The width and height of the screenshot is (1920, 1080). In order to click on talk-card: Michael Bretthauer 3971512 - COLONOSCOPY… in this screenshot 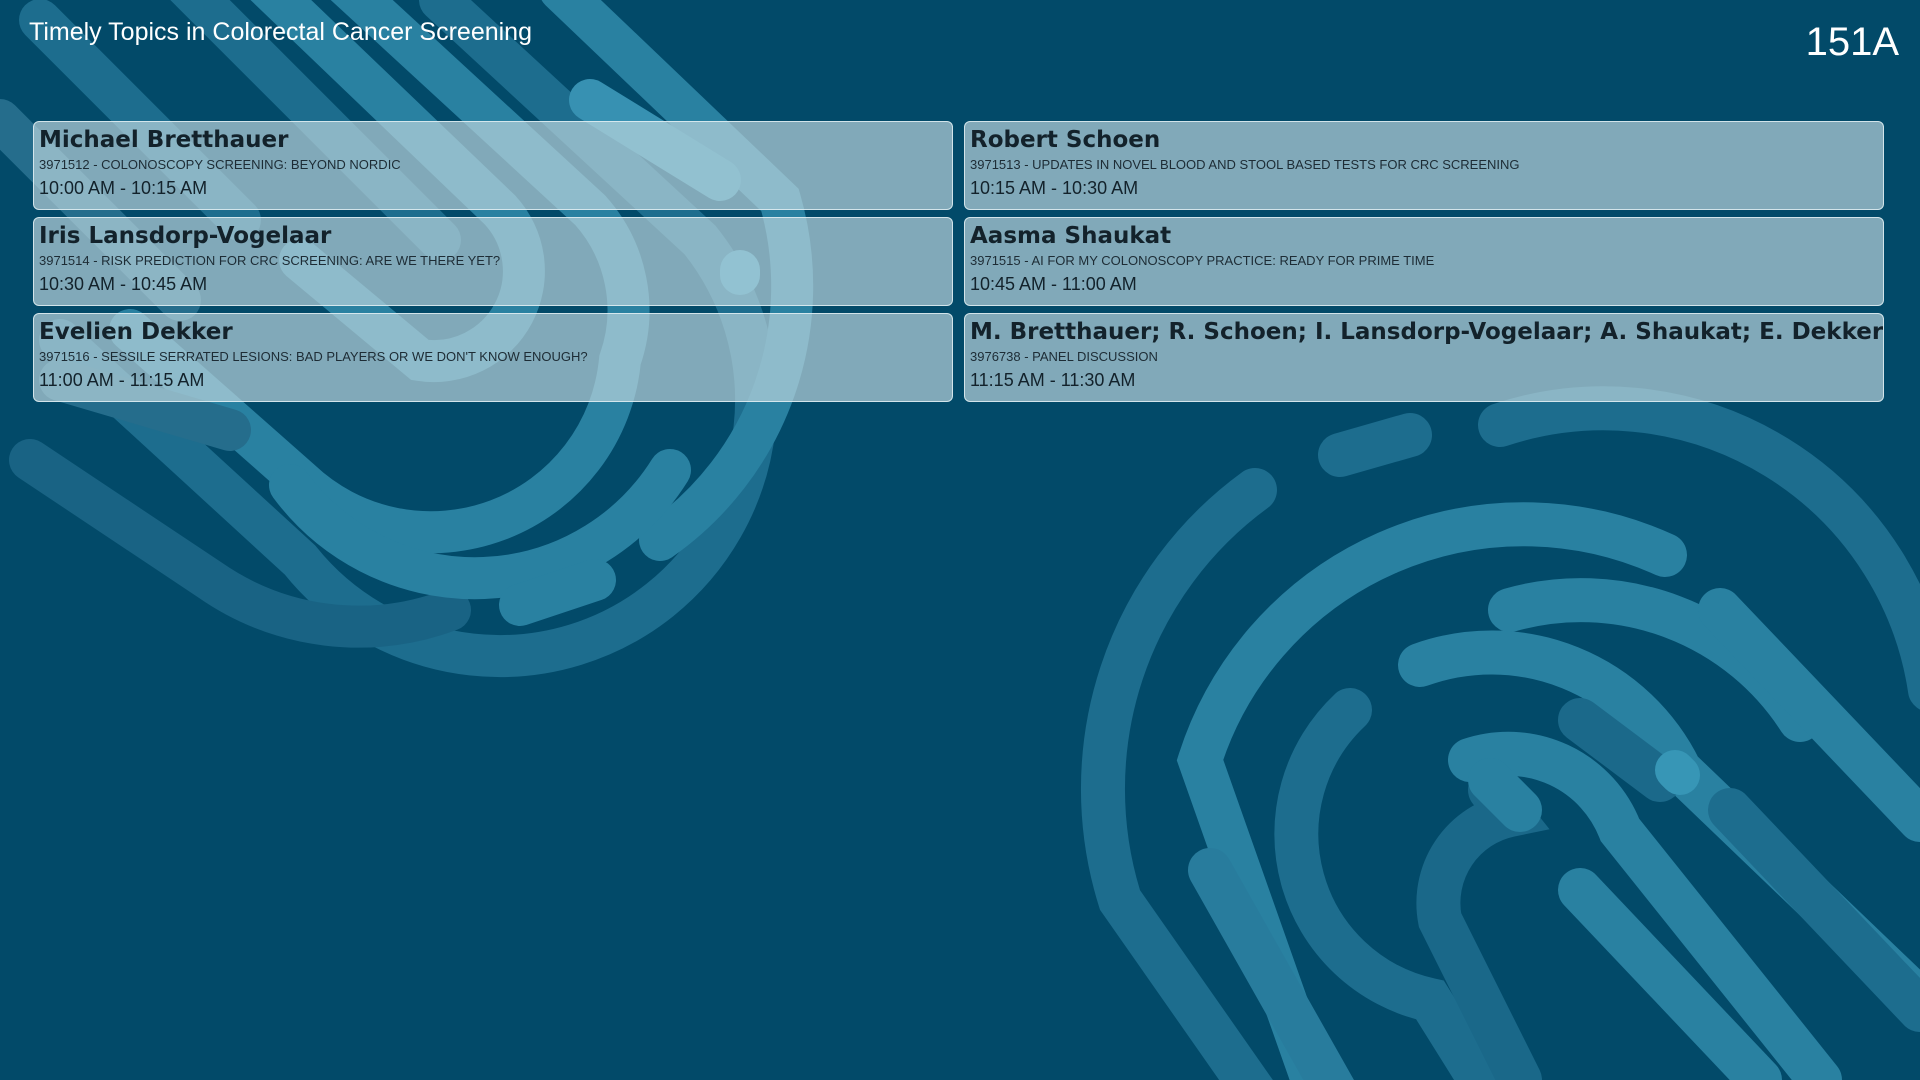, I will do `click(493, 165)`.